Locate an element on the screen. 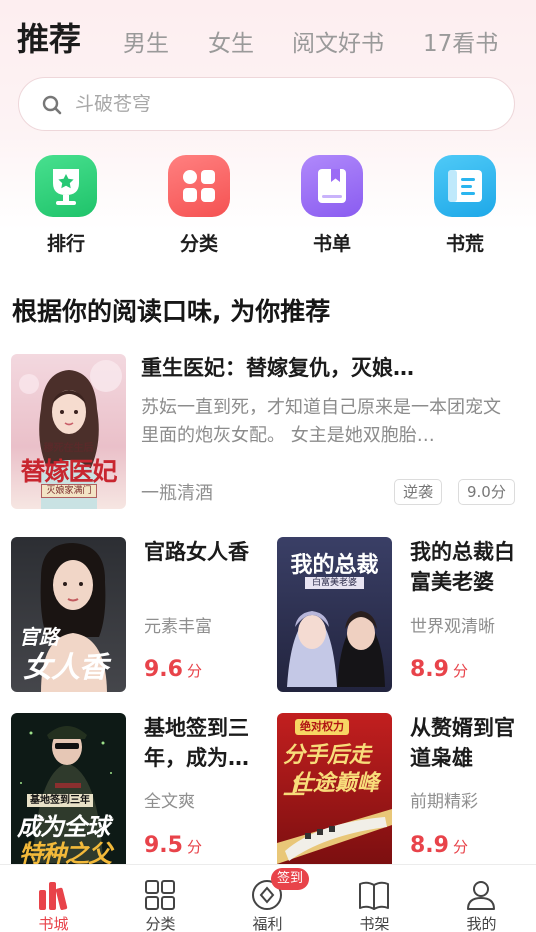 The height and width of the screenshot is (932, 536). book-cover-text: 仕途巅峰 is located at coordinates (335, 783).